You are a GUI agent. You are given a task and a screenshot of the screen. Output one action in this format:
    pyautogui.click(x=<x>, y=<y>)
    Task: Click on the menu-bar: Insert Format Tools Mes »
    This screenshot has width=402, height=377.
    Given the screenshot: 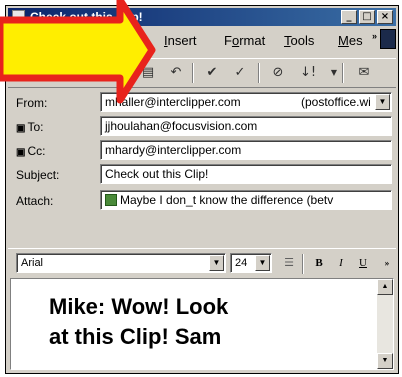 What is the action you would take?
    pyautogui.click(x=202, y=41)
    